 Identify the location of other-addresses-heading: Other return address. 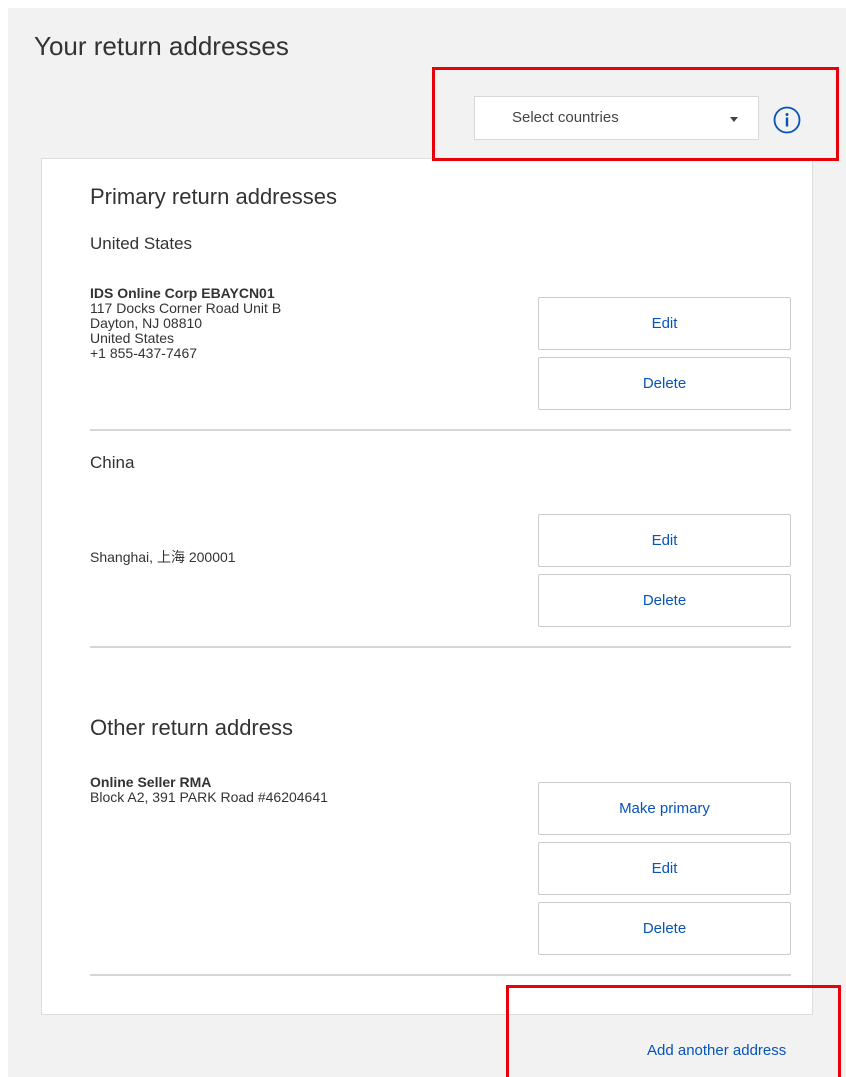
(191, 727).